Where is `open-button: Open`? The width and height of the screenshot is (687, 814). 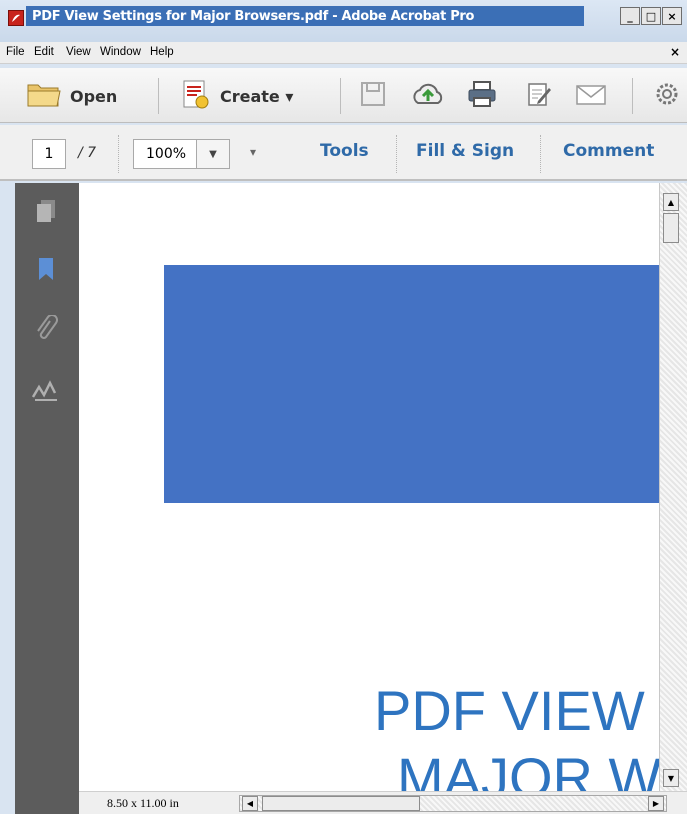
open-button: Open is located at coordinates (71, 96).